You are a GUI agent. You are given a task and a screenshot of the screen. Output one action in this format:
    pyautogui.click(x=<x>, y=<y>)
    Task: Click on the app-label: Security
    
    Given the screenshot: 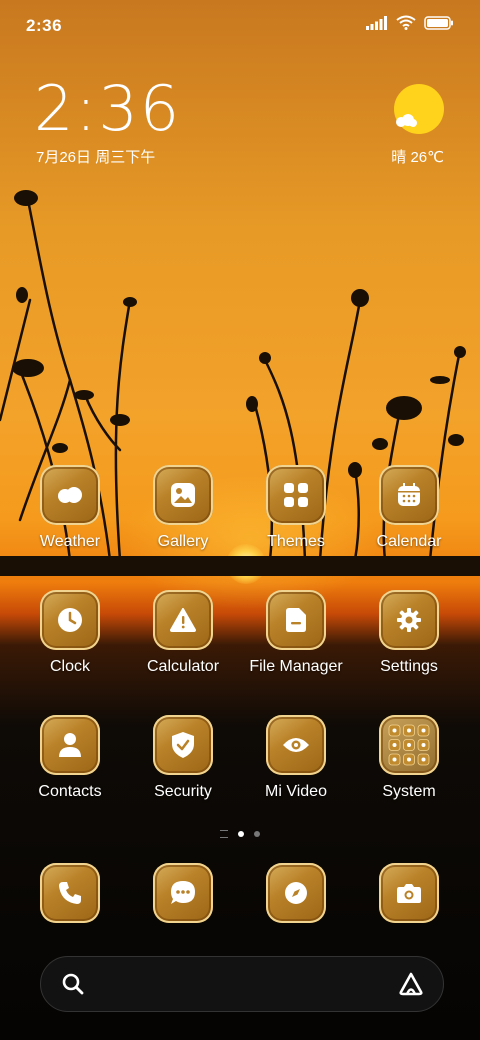 What is the action you would take?
    pyautogui.click(x=183, y=791)
    